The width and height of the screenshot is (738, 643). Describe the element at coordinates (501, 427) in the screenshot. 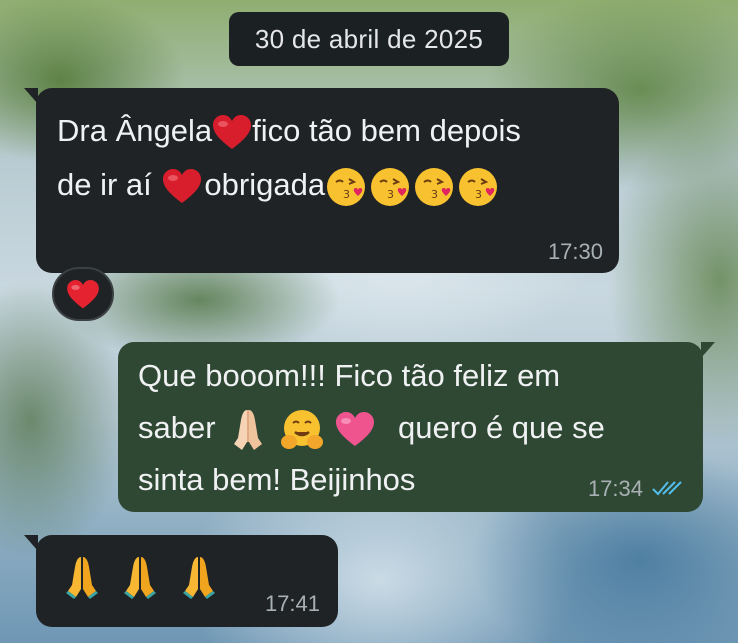

I see `message-text-part: quero é que se` at that location.